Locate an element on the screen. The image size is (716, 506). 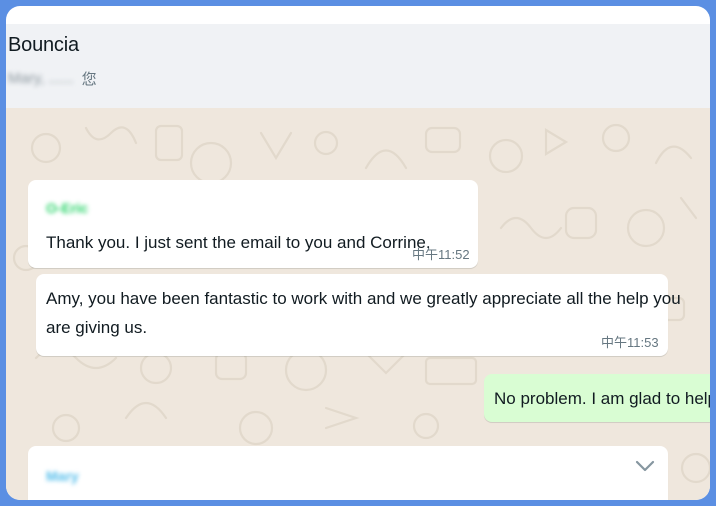
message-bubble: Mary is located at coordinates (348, 473).